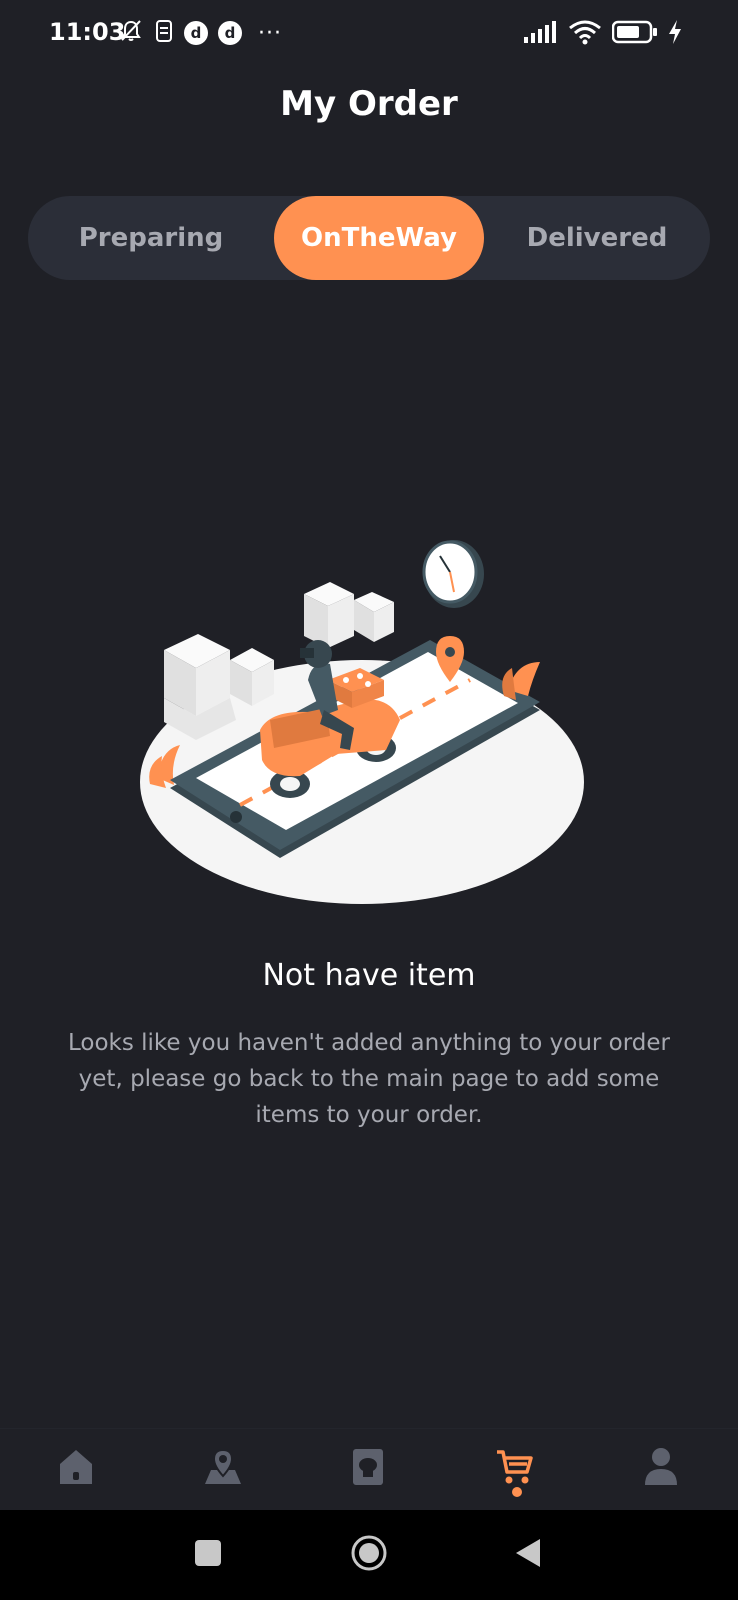 The image size is (738, 1600). I want to click on nav-profile, so click(661, 1469).